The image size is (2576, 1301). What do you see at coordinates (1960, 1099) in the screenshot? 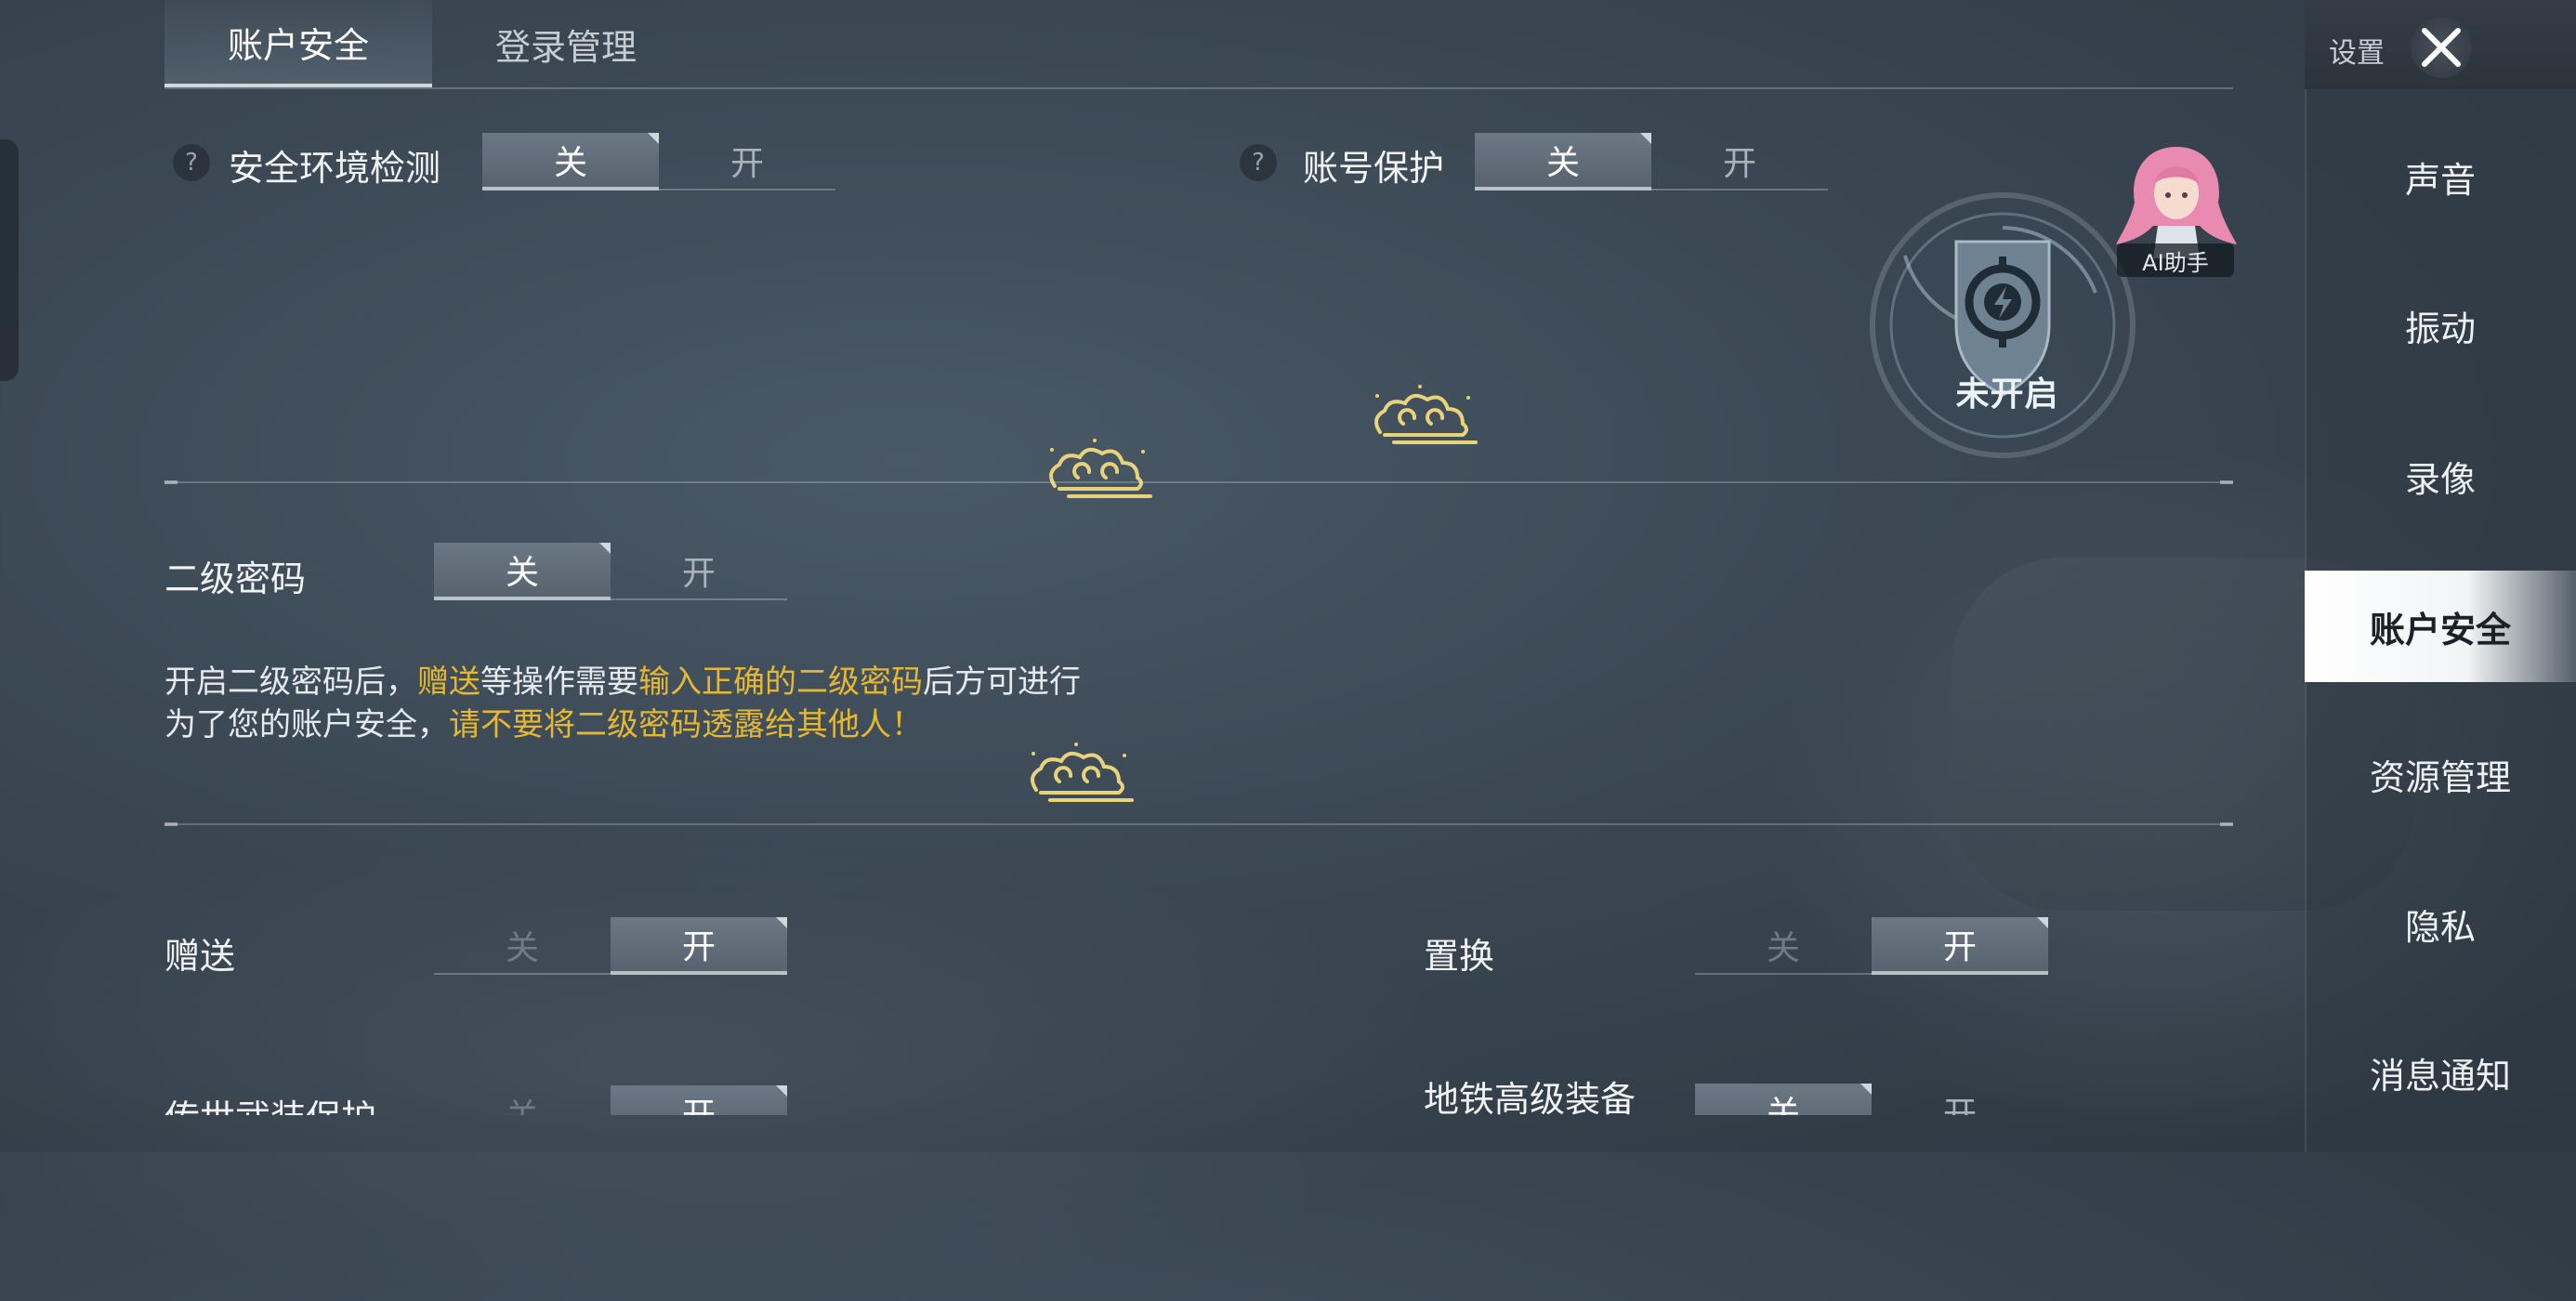
I see `metro-equipment-on-option: 开` at bounding box center [1960, 1099].